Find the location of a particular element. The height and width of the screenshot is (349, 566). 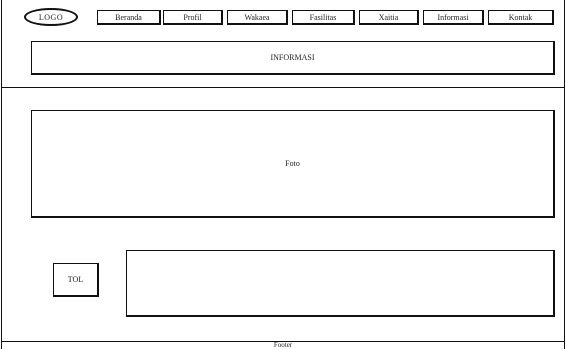

nav-item-fasilitas: Fasilitas is located at coordinates (323, 17).